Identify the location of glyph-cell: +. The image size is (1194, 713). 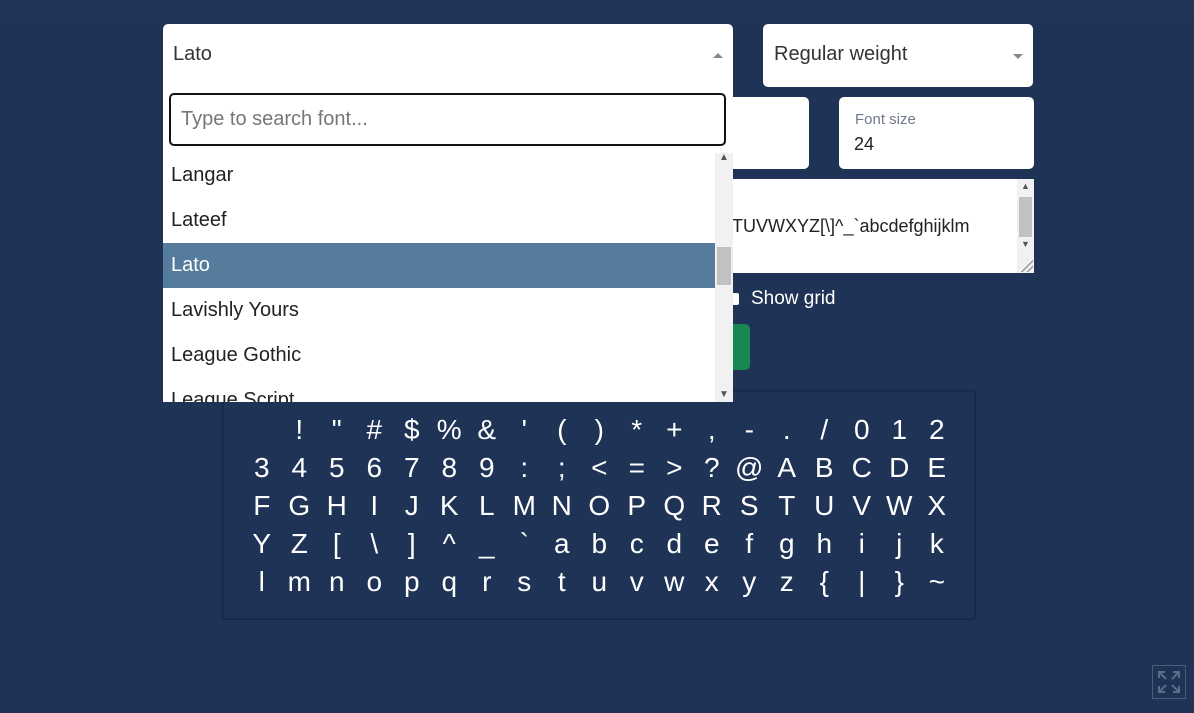
(674, 429).